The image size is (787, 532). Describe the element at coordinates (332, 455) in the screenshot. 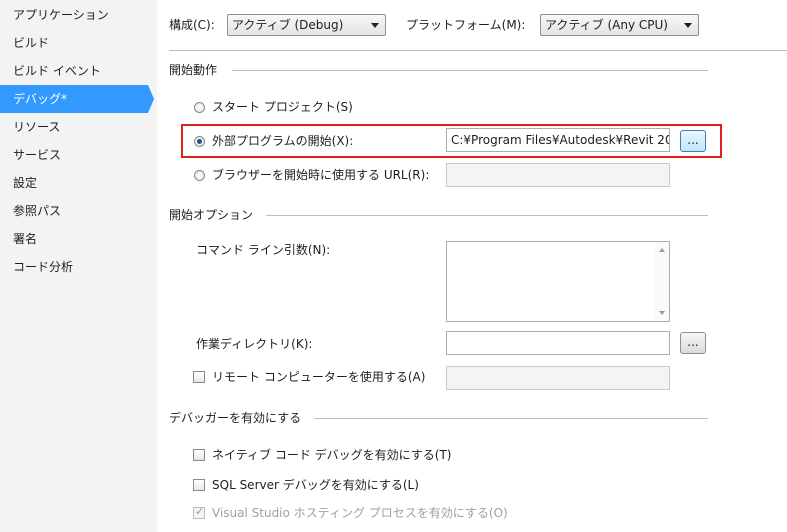

I see `native-debug-label: ネイティブ コード デバッグを有効にする(T)` at that location.